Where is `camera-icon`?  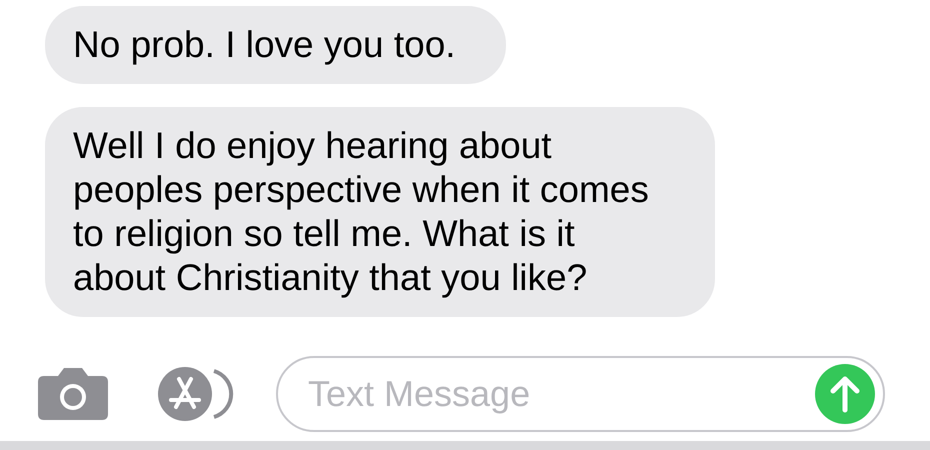 camera-icon is located at coordinates (73, 394).